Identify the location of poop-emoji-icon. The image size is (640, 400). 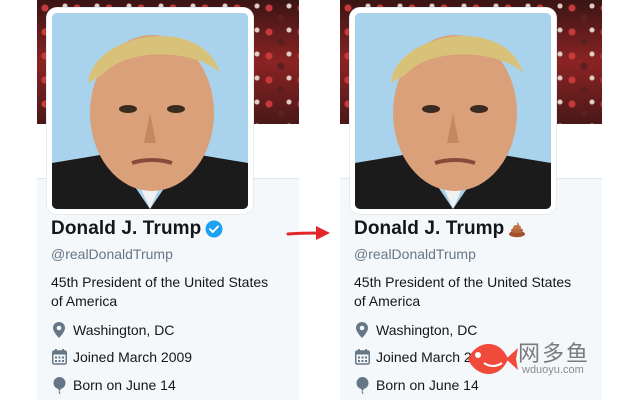
(517, 229).